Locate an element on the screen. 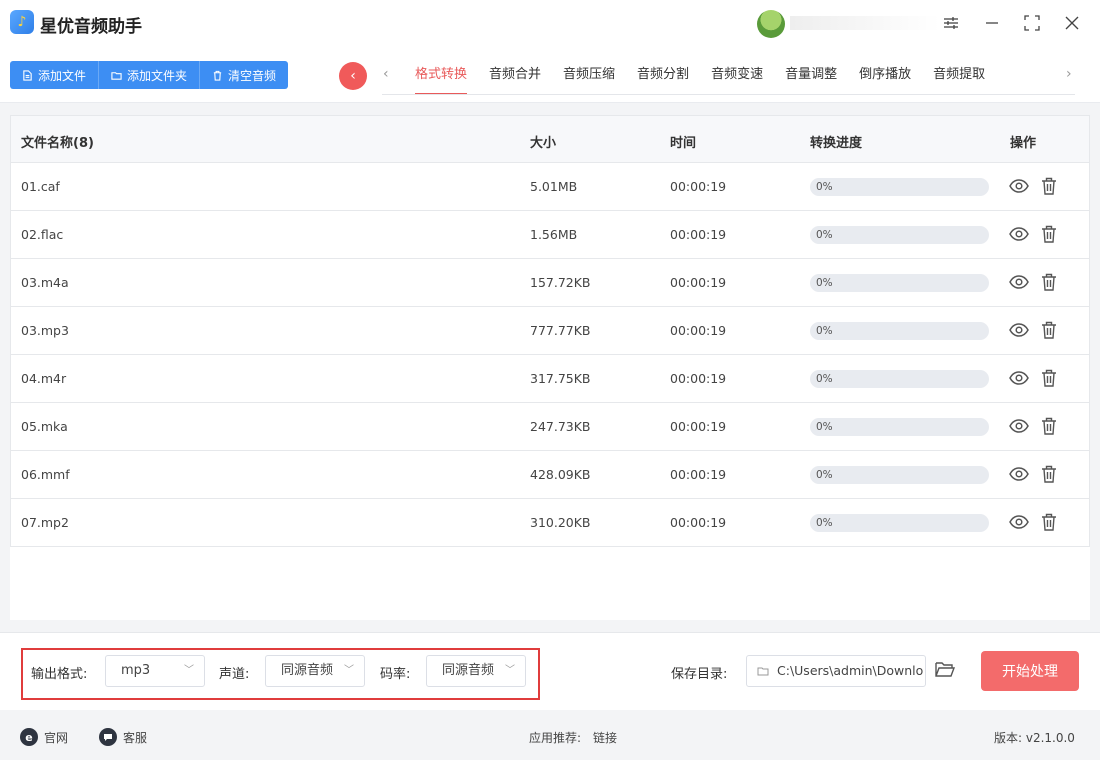 The image size is (1100, 760). table-header: 文件名称(8) 大小 时间 转换进度 操作 is located at coordinates (550, 139).